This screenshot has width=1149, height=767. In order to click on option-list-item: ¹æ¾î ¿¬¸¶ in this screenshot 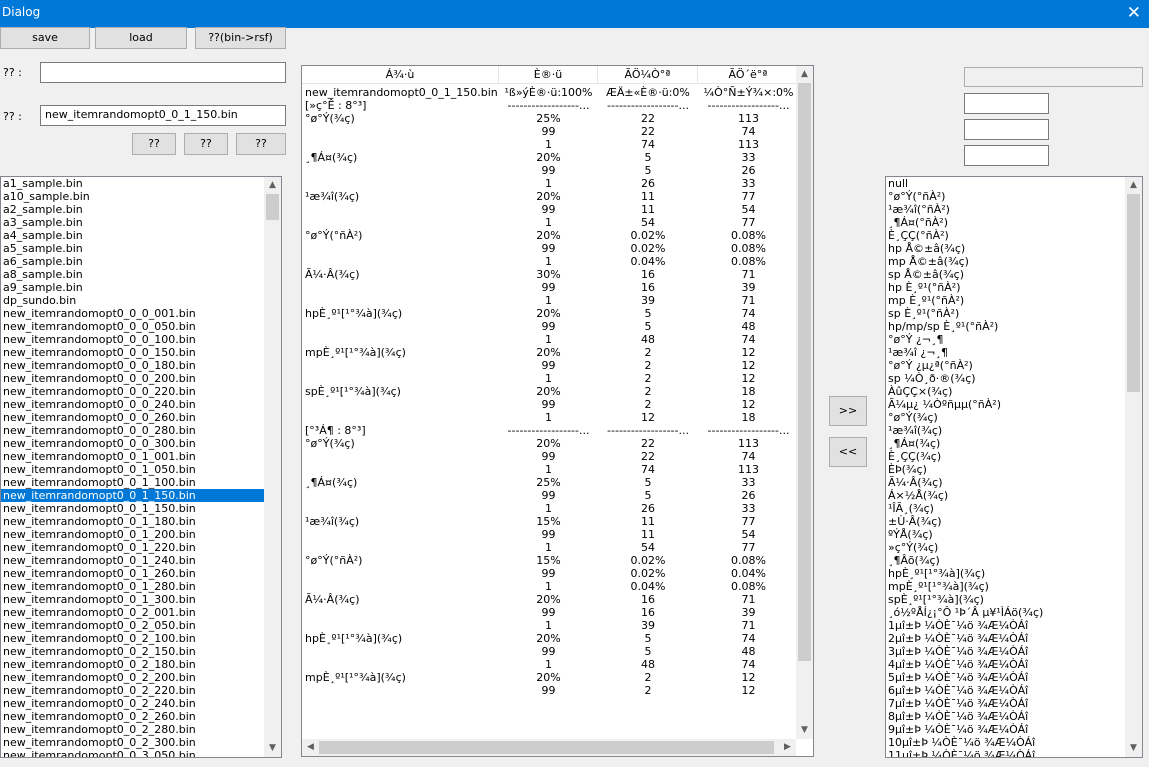, I will do `click(1006, 352)`.